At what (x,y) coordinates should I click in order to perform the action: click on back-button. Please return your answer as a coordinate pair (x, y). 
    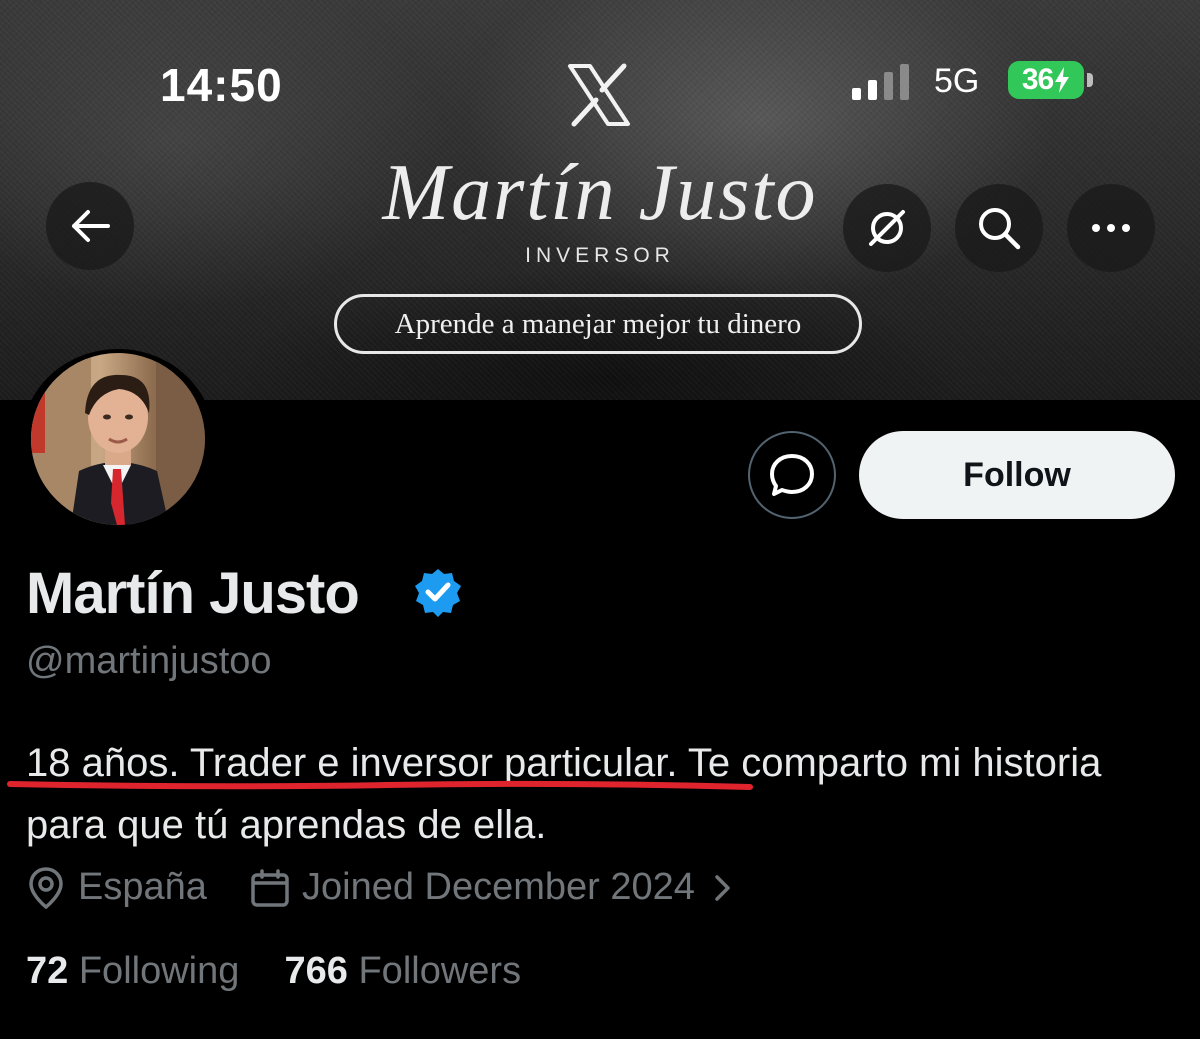
    Looking at the image, I should click on (90, 226).